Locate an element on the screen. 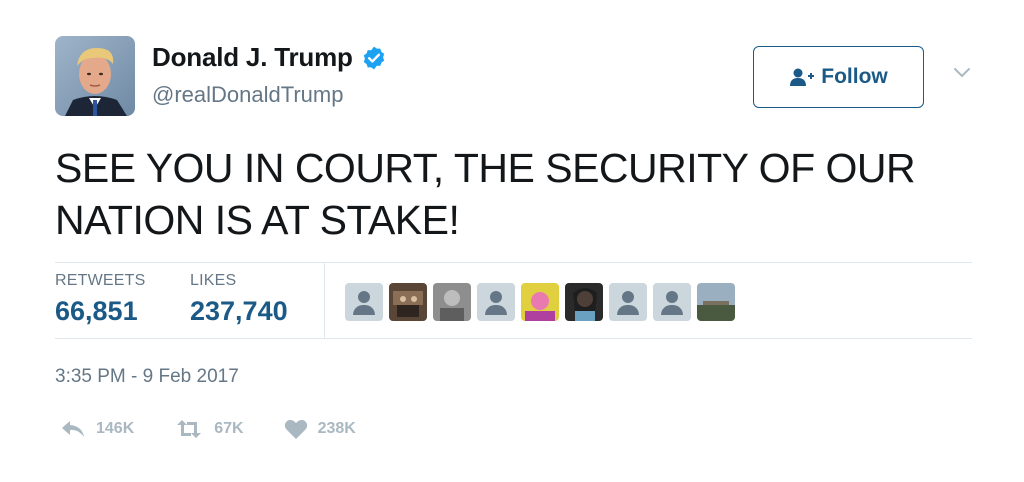 The width and height of the screenshot is (1024, 482). add-user-icon is located at coordinates (802, 77).